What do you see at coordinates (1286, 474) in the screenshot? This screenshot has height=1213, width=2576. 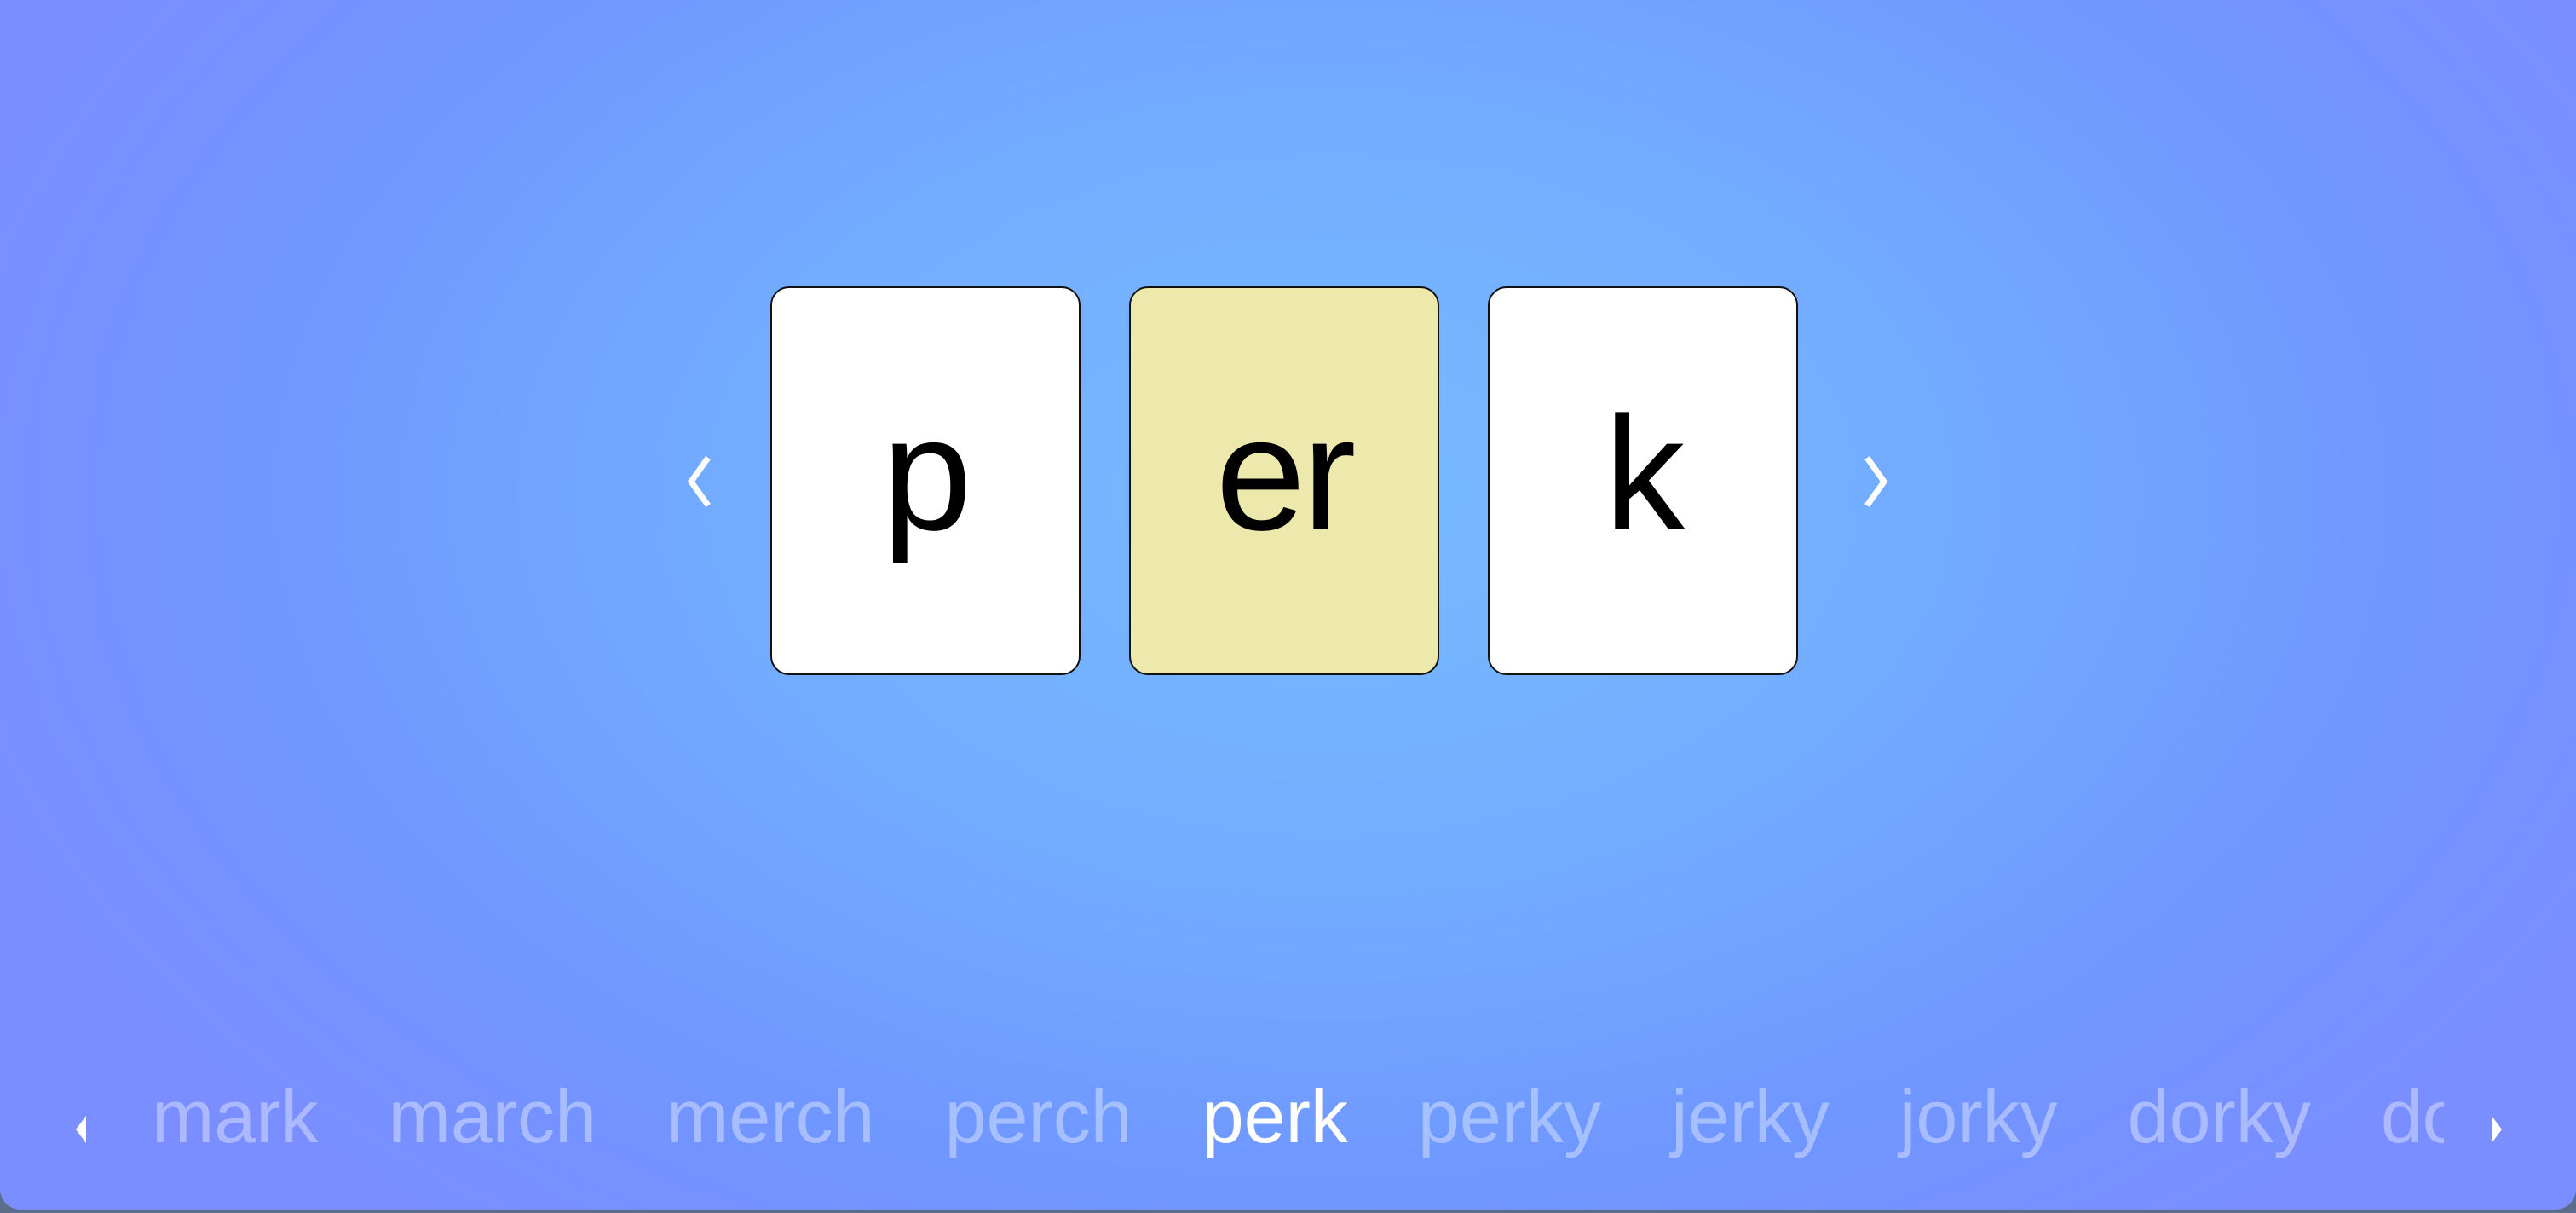 I see `tile-text: er` at bounding box center [1286, 474].